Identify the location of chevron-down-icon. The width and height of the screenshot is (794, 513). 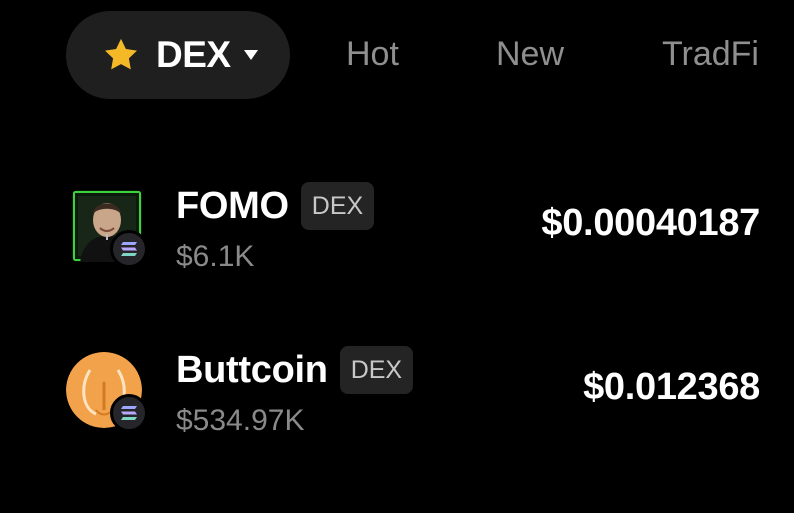
(250, 55).